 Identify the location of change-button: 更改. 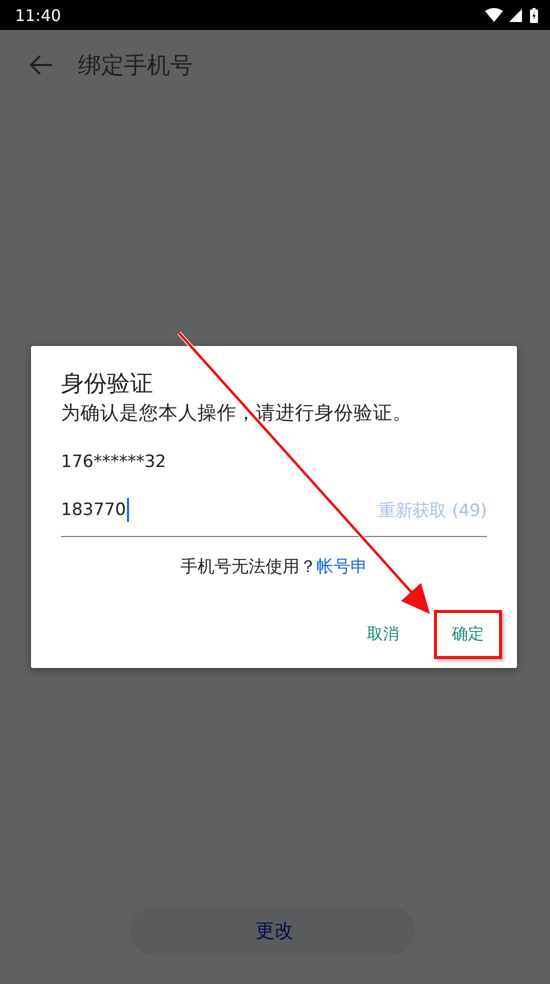
(272, 931).